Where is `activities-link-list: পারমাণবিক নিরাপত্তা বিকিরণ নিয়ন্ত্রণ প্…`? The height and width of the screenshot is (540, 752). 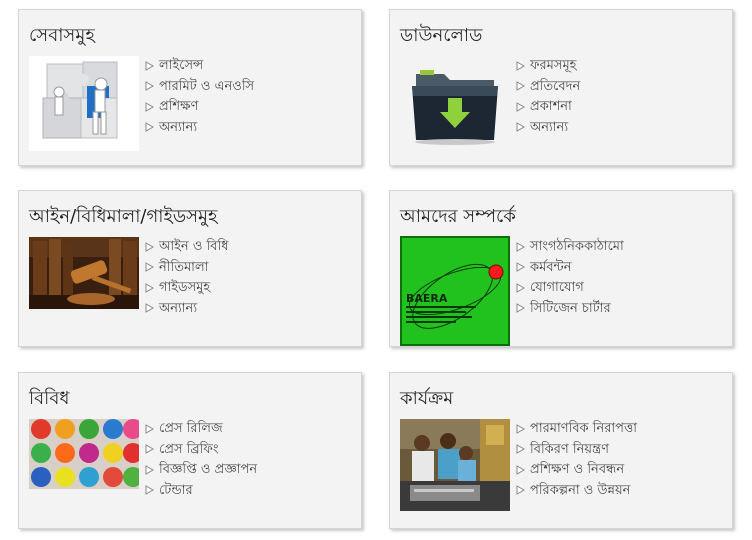 activities-link-list: পারমাণবিক নিরাপত্তা বিকিরণ নিয়ন্ত্রণ প্… is located at coordinates (576, 460).